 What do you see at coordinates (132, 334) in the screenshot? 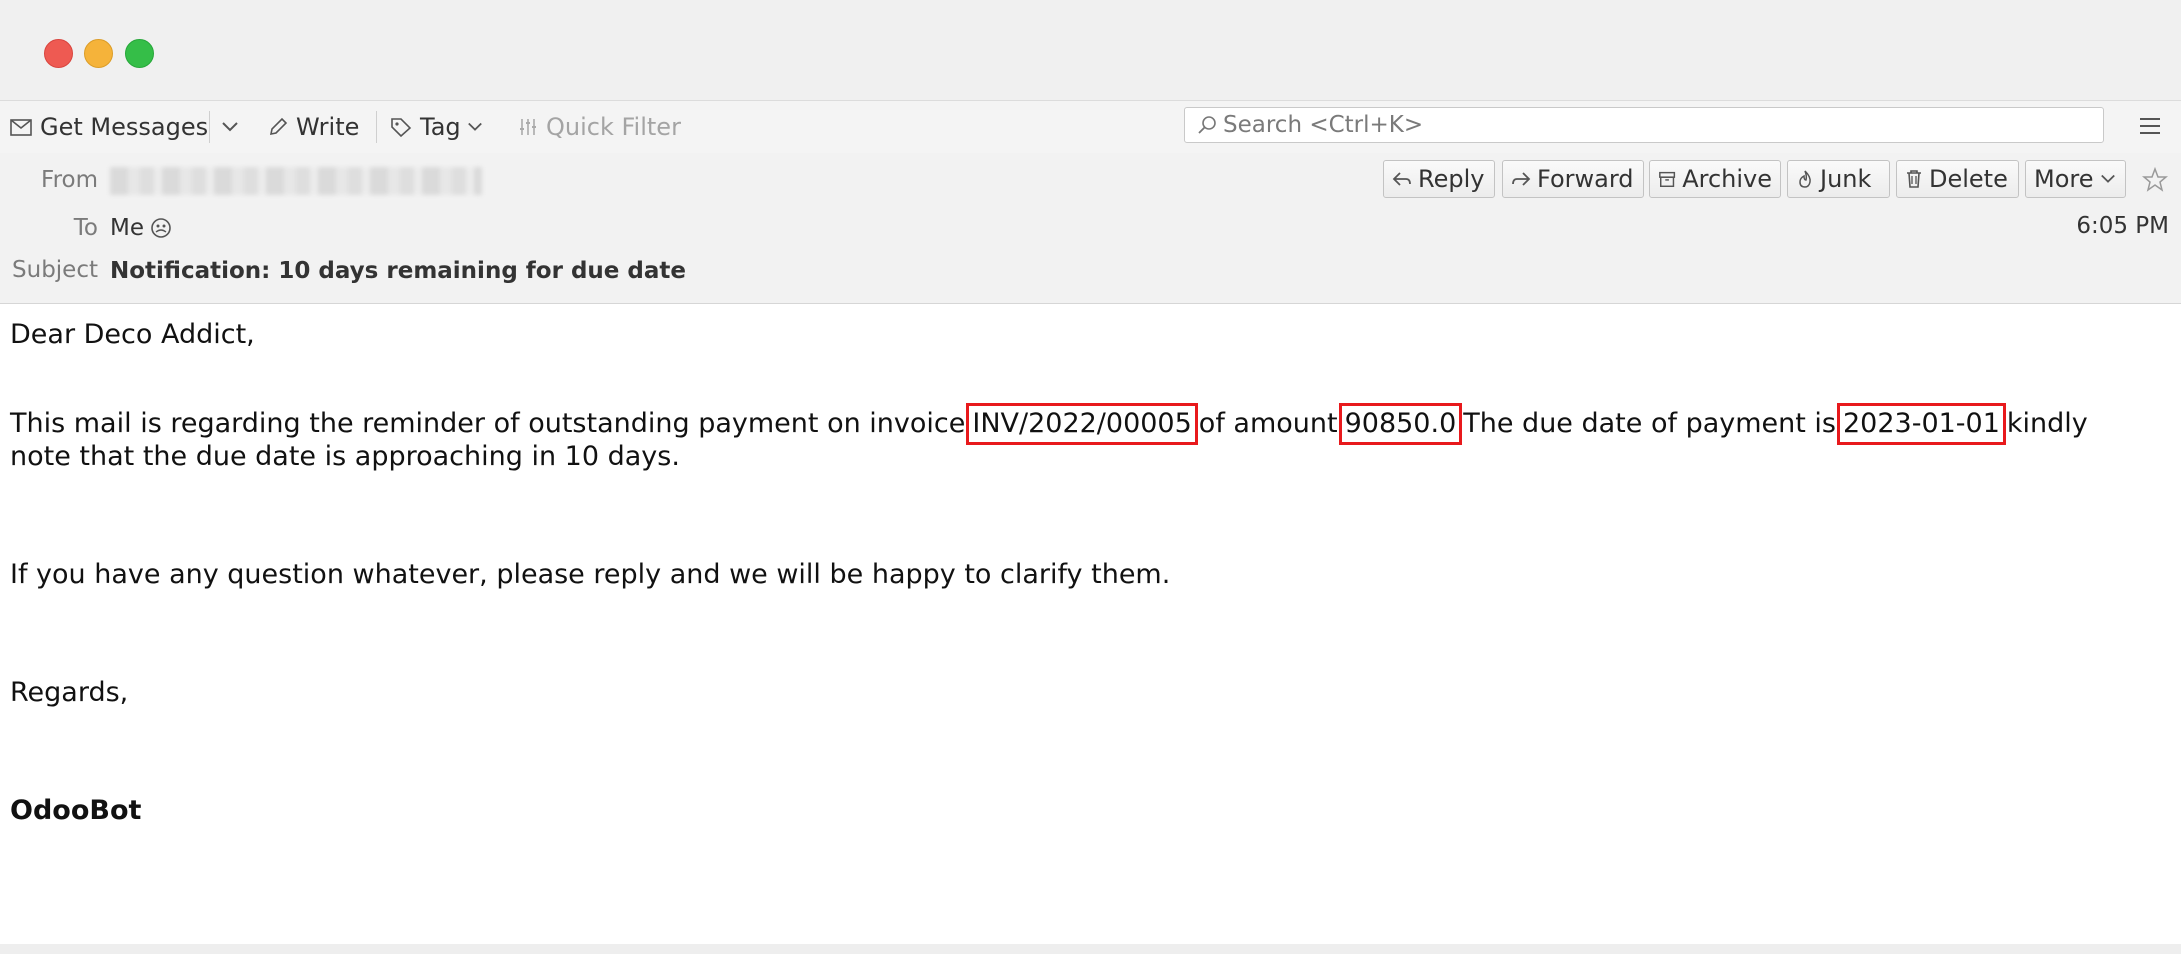
I see `greeting: Dear Deco Addict,` at bounding box center [132, 334].